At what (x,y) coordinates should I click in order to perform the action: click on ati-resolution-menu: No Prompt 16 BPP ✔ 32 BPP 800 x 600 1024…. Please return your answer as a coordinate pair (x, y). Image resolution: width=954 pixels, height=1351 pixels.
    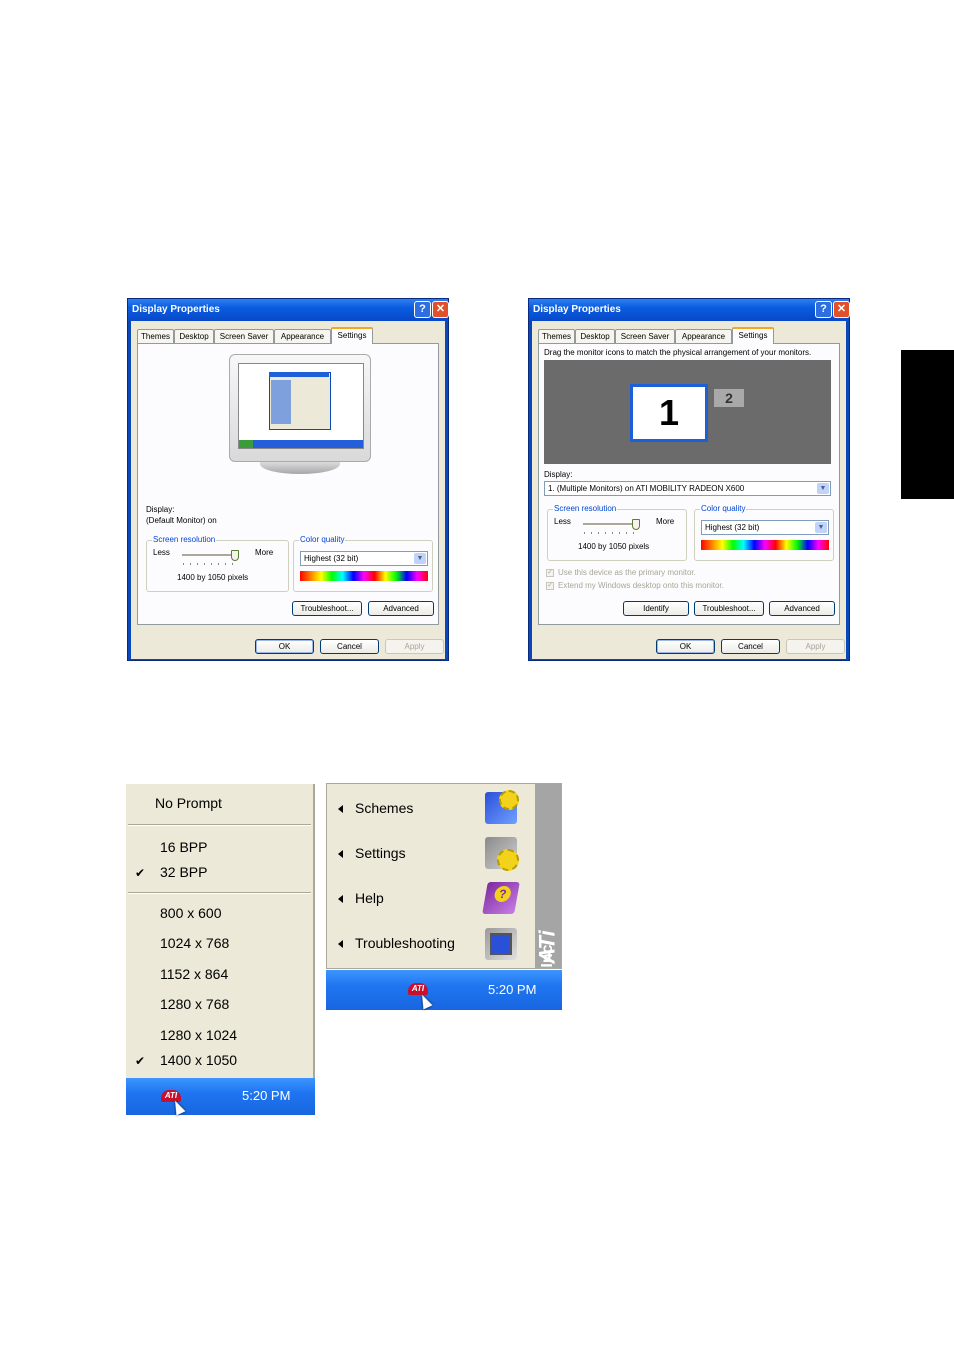
    Looking at the image, I should click on (220, 931).